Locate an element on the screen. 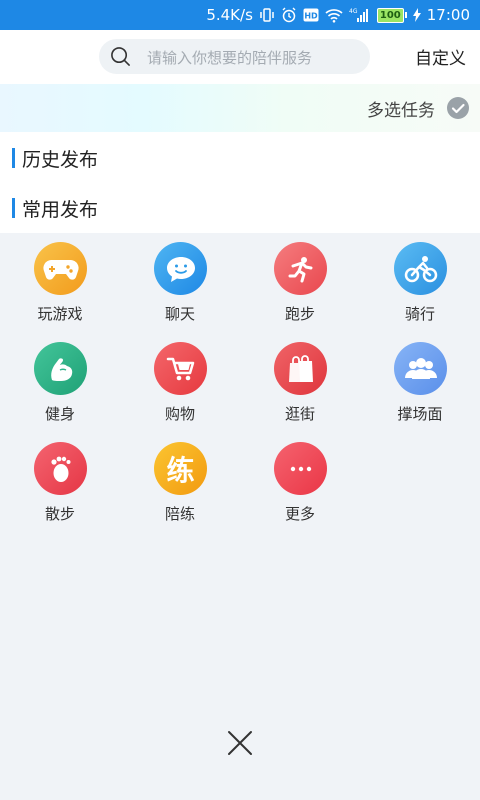 This screenshot has width=480, height=800. clock: 17:00 is located at coordinates (448, 15).